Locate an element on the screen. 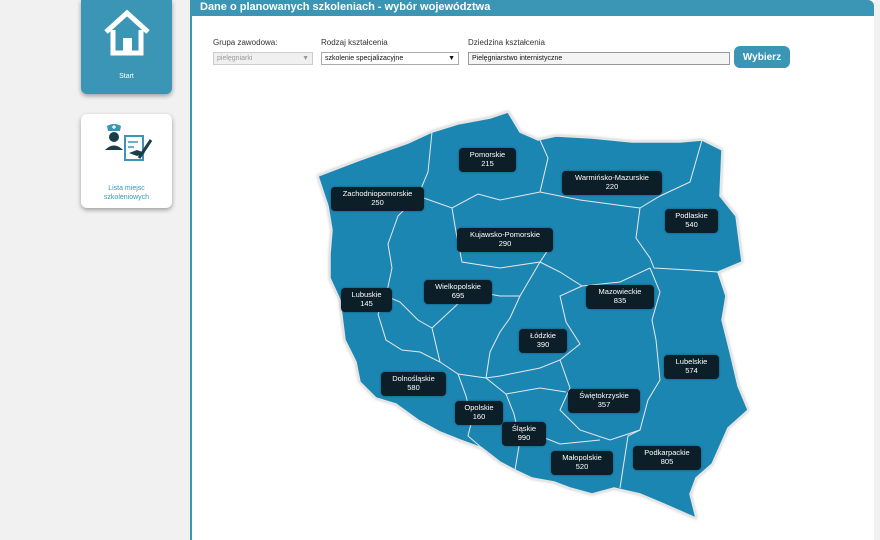 The image size is (880, 540). region-label: Śląskie 990 is located at coordinates (524, 434).